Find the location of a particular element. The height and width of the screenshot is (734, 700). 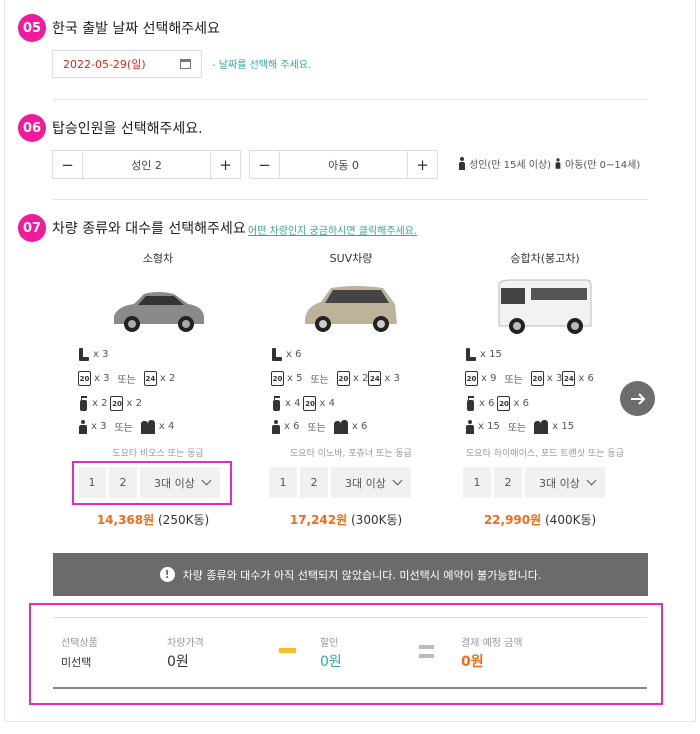

person-count: x 3 is located at coordinates (99, 426).